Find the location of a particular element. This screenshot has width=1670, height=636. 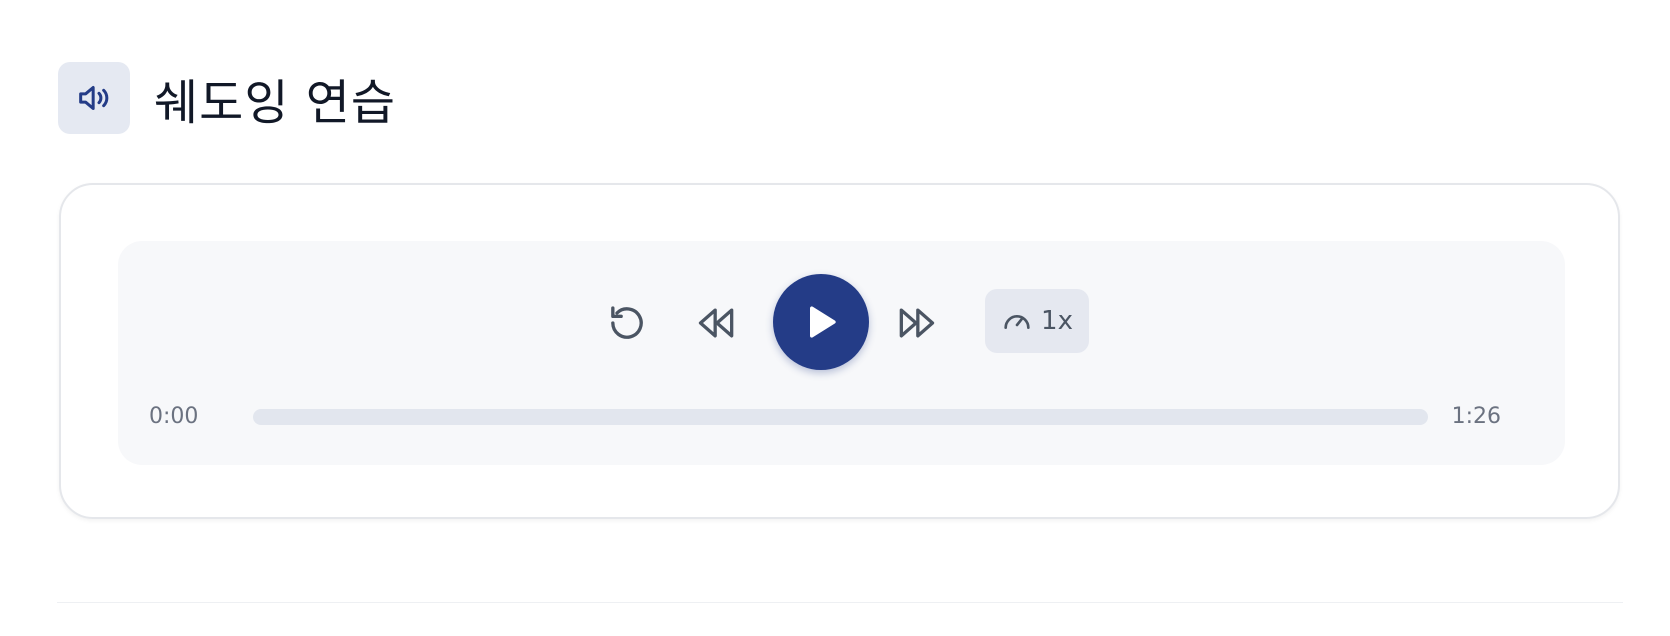

fast-forward-icon is located at coordinates (917, 323).